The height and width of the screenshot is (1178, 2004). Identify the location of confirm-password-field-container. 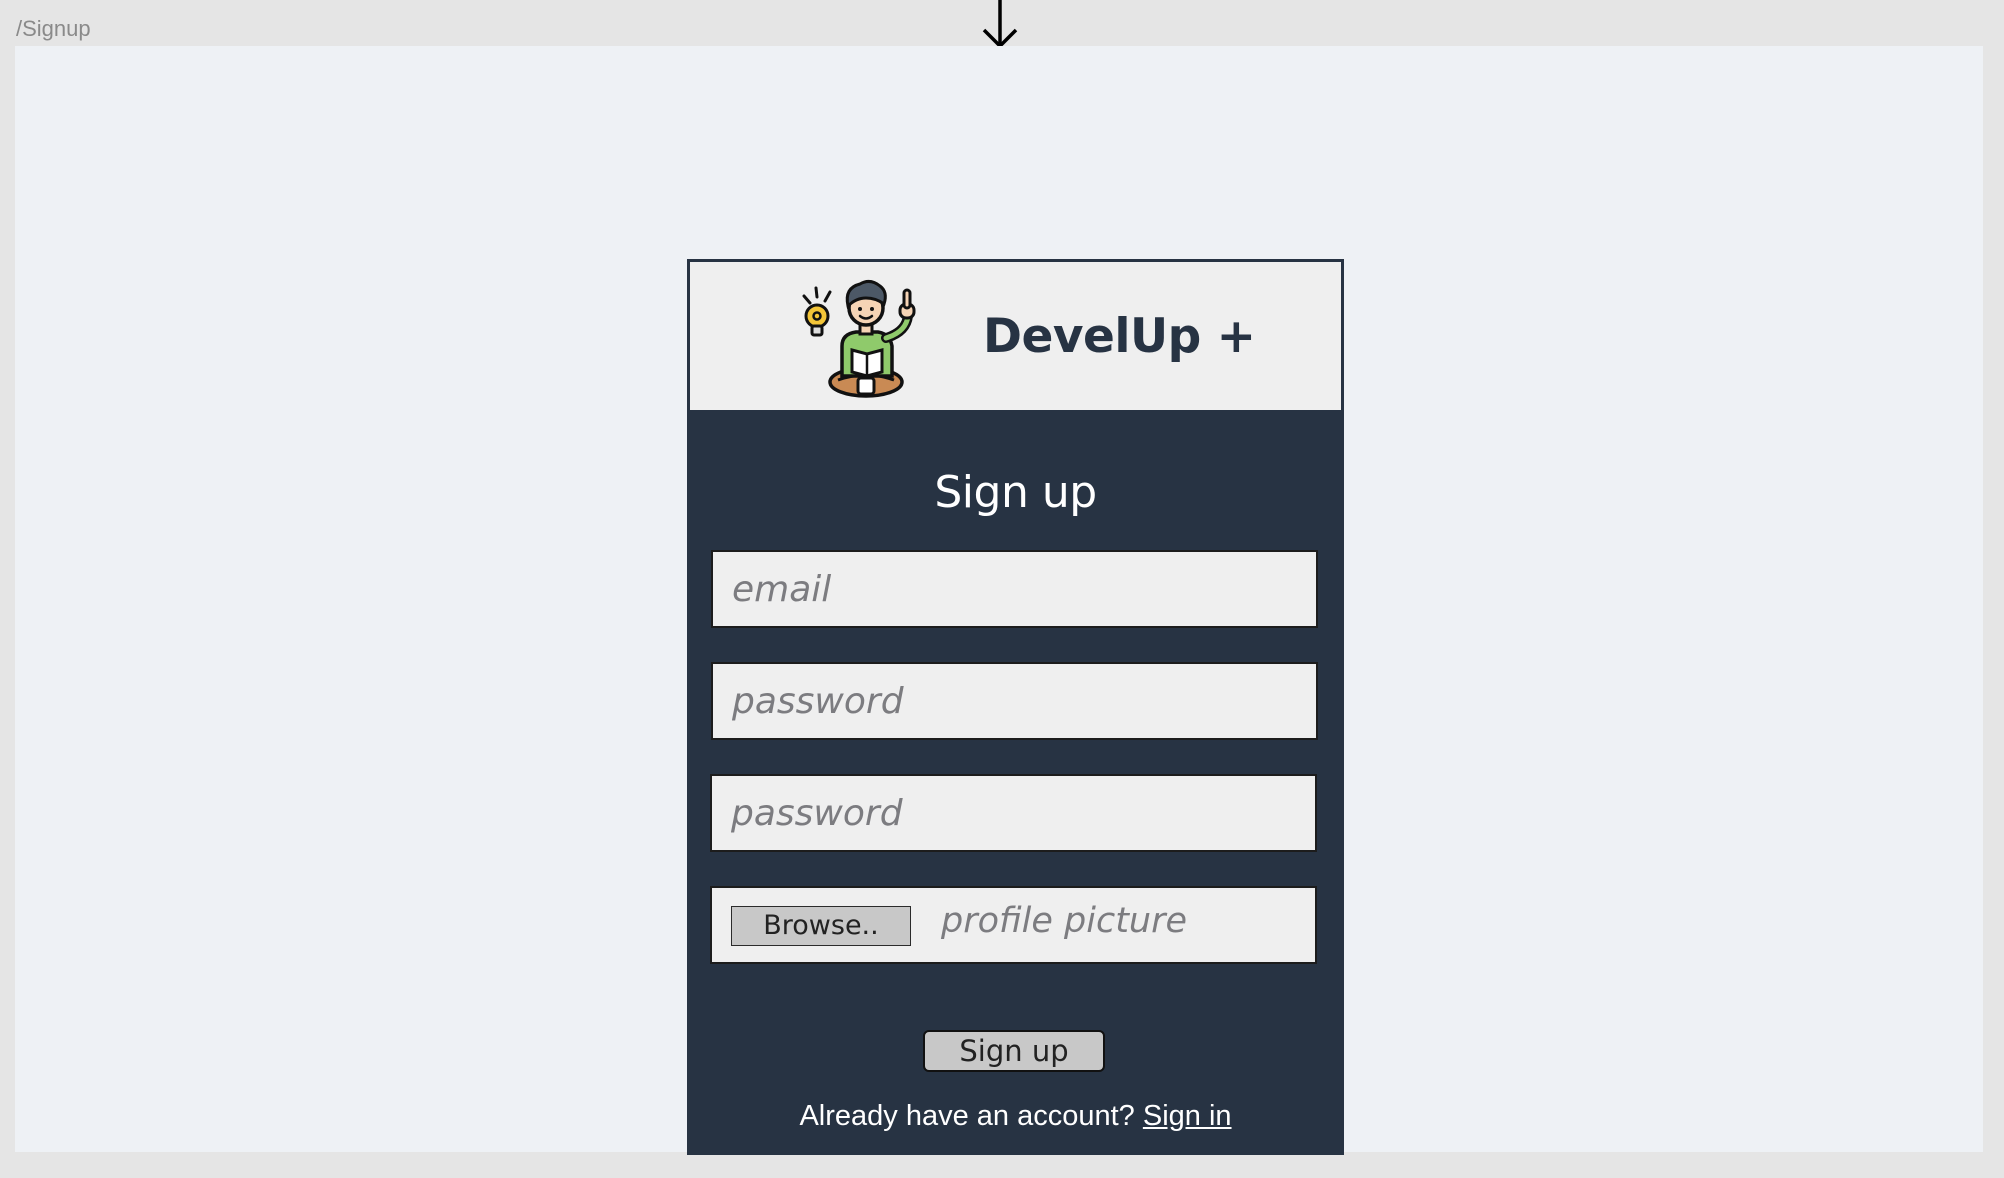
(1013, 813).